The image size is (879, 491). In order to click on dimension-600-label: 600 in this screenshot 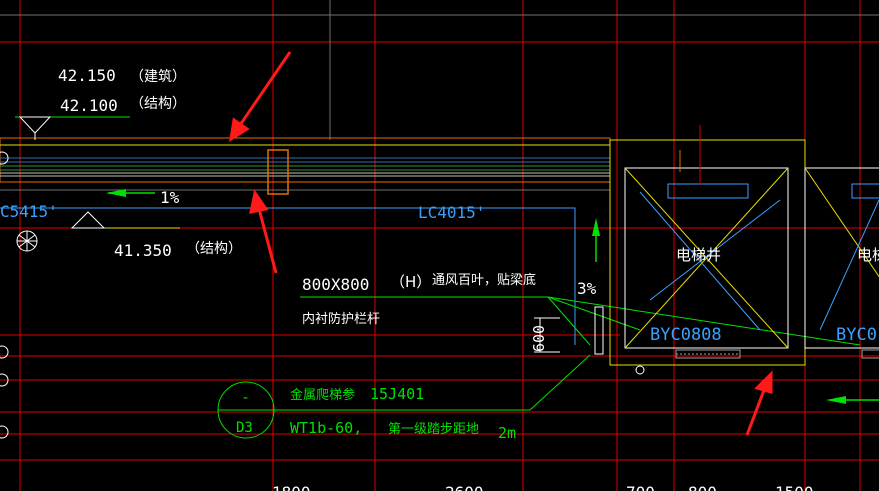, I will do `click(539, 338)`.